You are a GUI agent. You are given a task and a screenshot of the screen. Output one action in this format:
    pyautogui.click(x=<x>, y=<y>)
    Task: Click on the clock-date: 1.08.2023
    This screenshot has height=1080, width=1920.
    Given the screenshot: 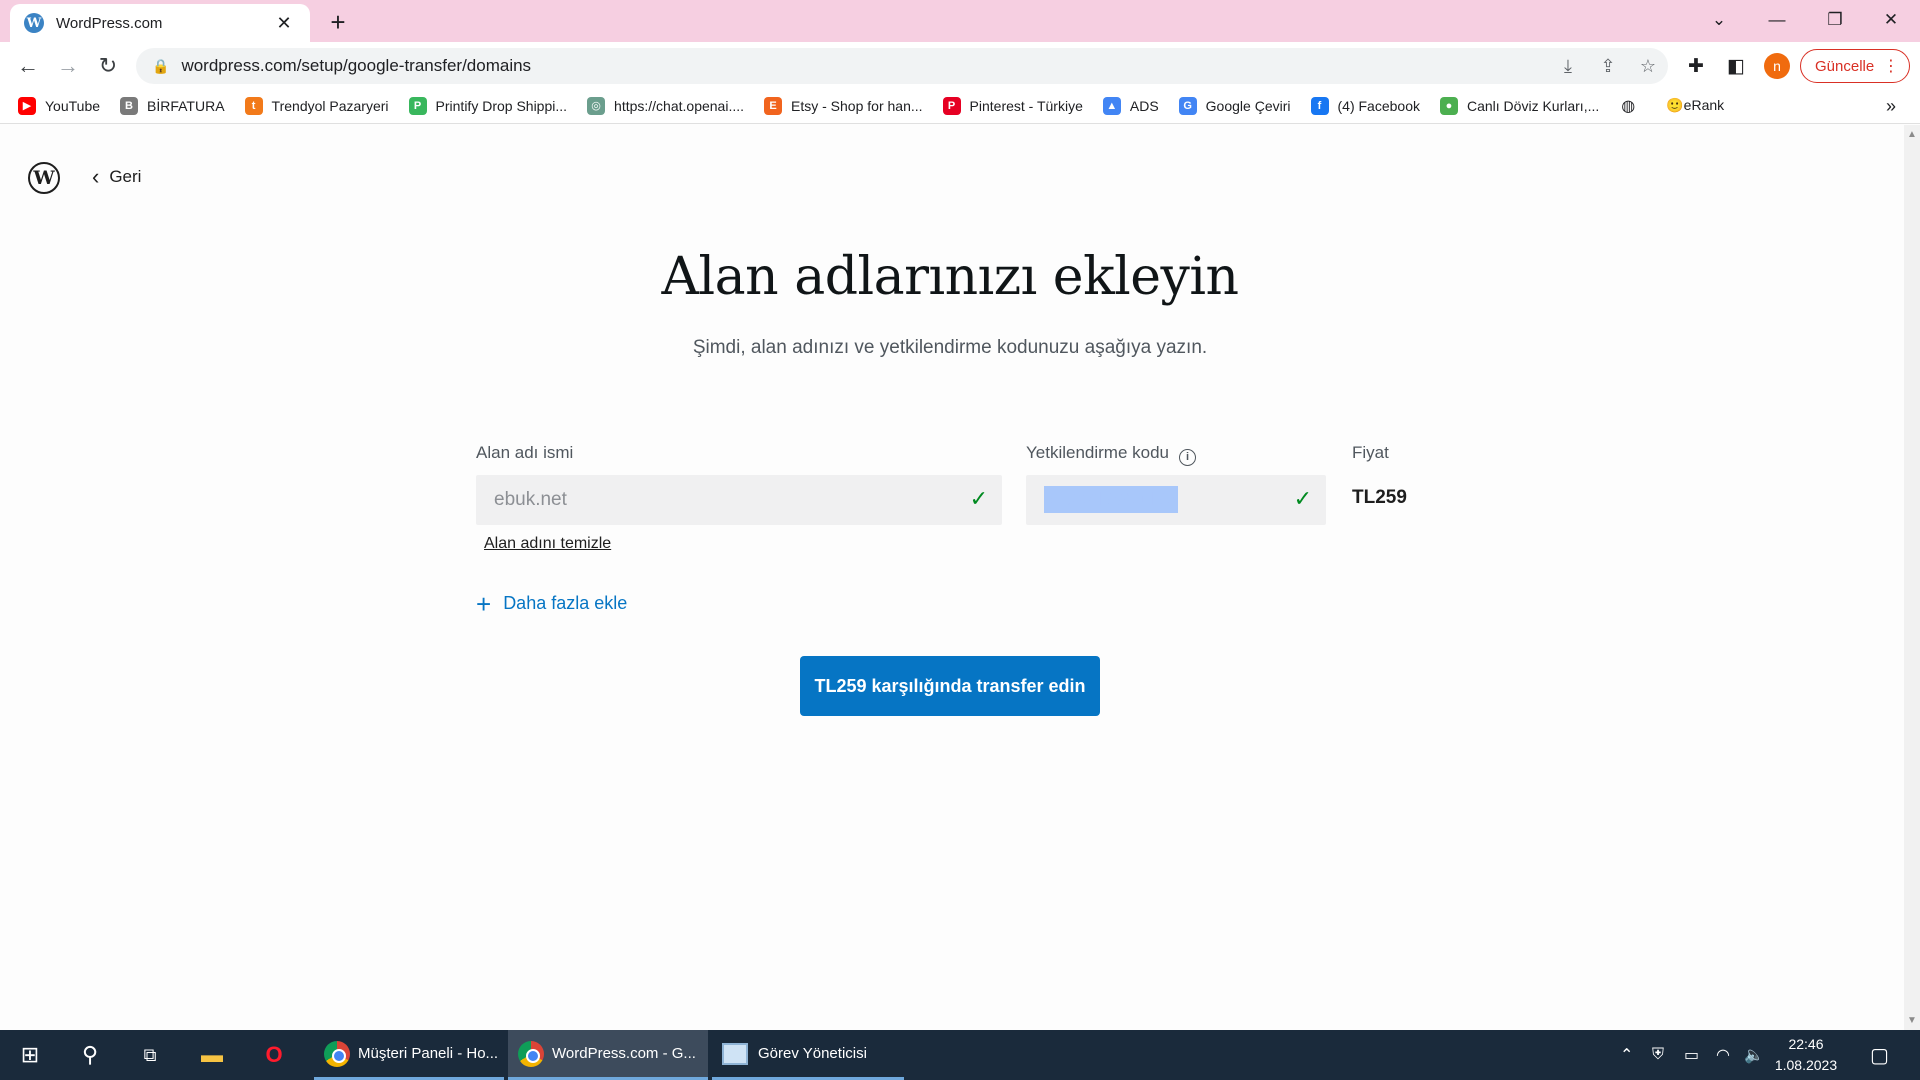 What is the action you would take?
    pyautogui.click(x=1806, y=1065)
    